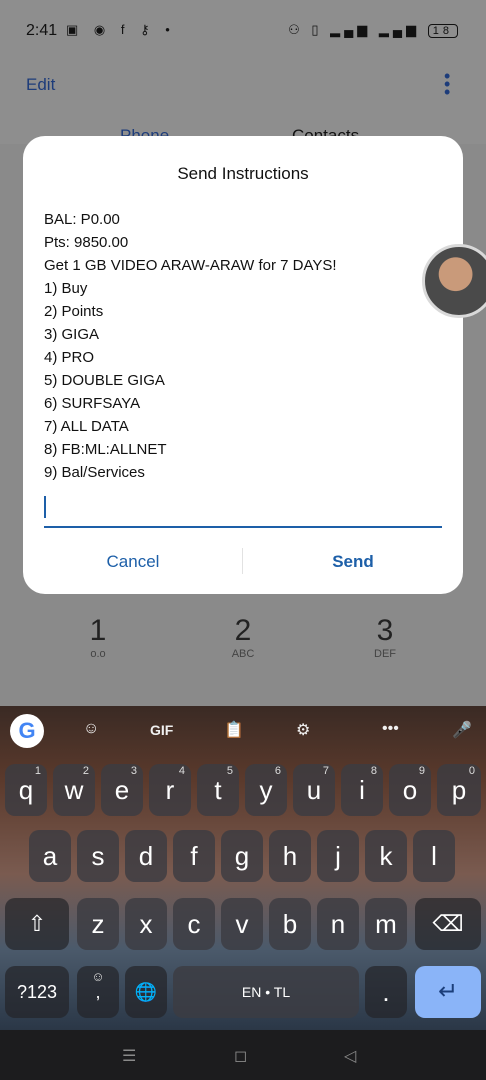 This screenshot has width=486, height=1080. I want to click on dial-key-2: 2 ABC, so click(243, 637).